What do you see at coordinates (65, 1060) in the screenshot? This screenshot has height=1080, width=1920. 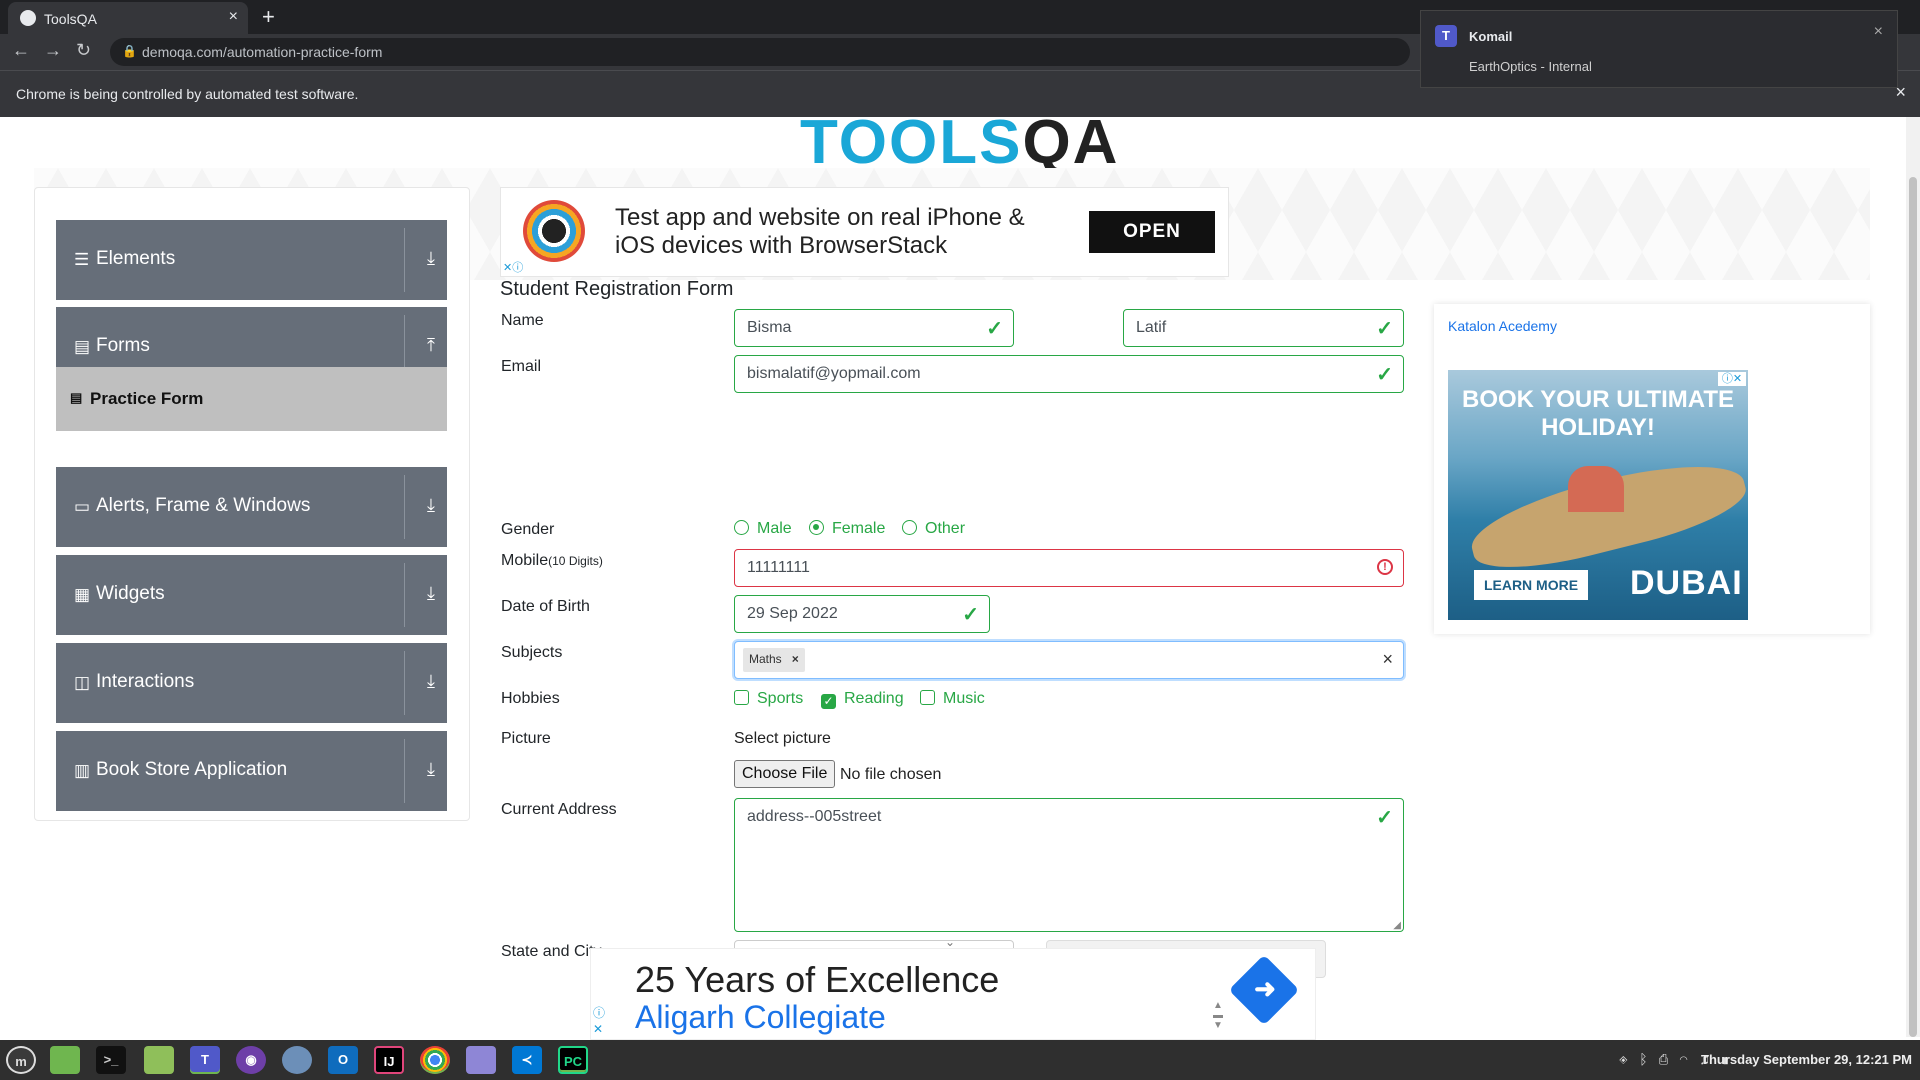 I see `files-app-icon` at bounding box center [65, 1060].